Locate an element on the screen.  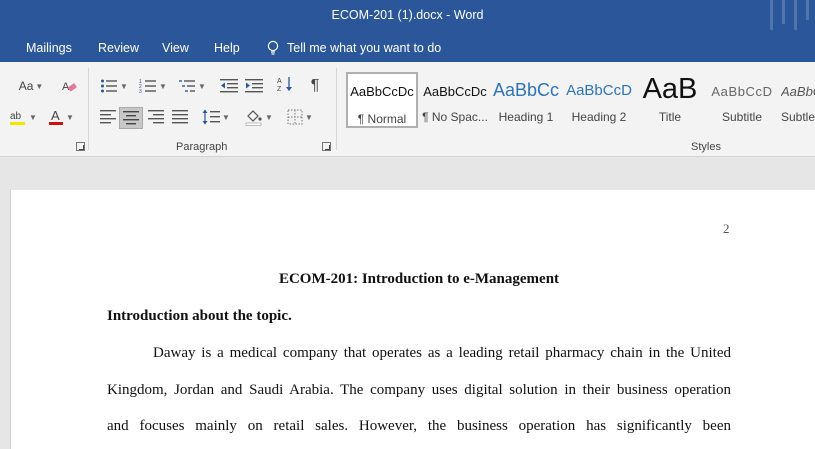
style-subtle-emphasis: AaBbCcL Subtle is located at coordinates (798, 100).